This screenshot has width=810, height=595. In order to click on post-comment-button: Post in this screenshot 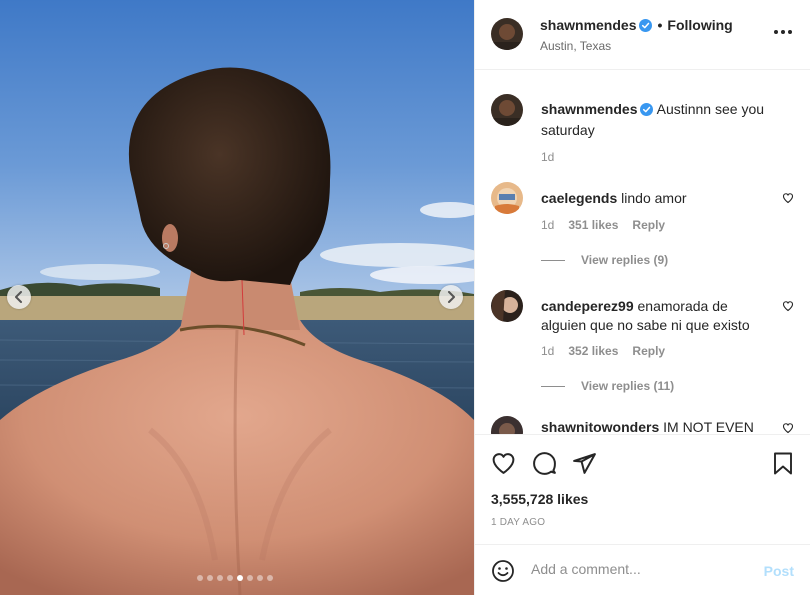, I will do `click(779, 571)`.